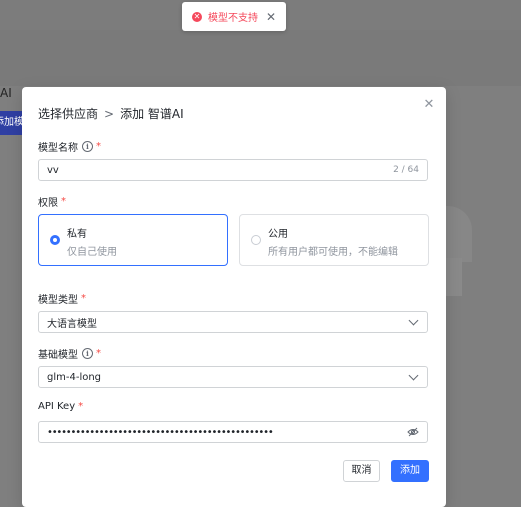 The image size is (521, 507). Describe the element at coordinates (58, 300) in the screenshot. I see `model-type-label-text: 模型类型` at that location.